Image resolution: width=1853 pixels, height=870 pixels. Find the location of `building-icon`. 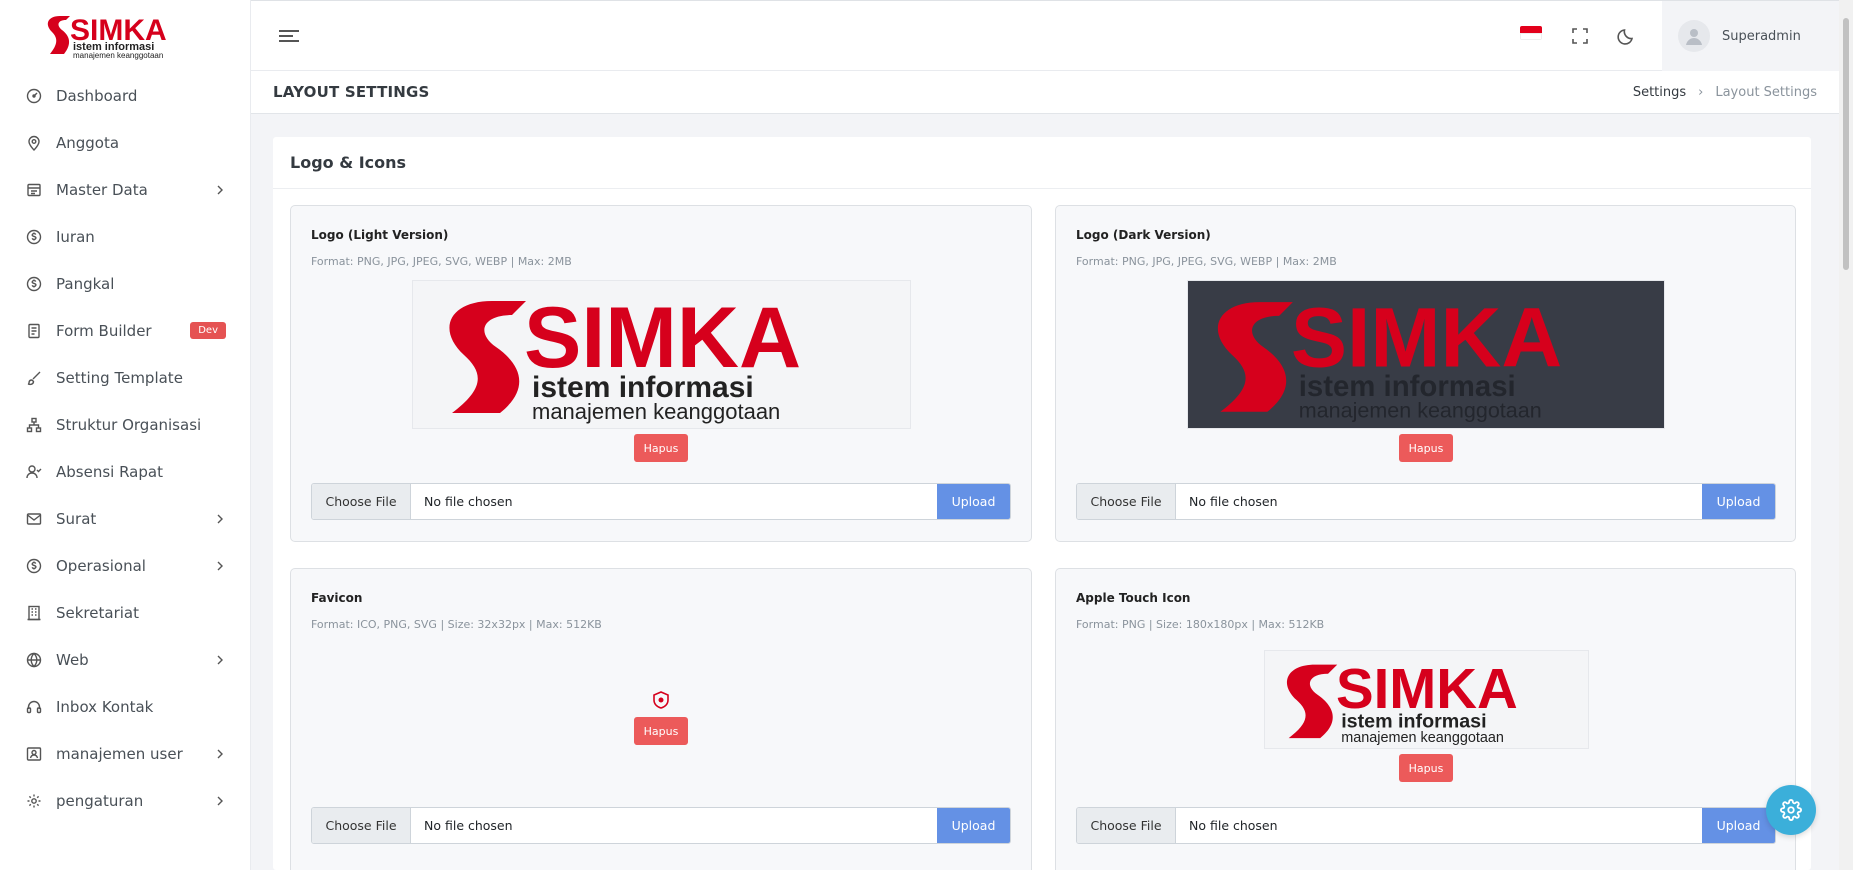

building-icon is located at coordinates (34, 613).